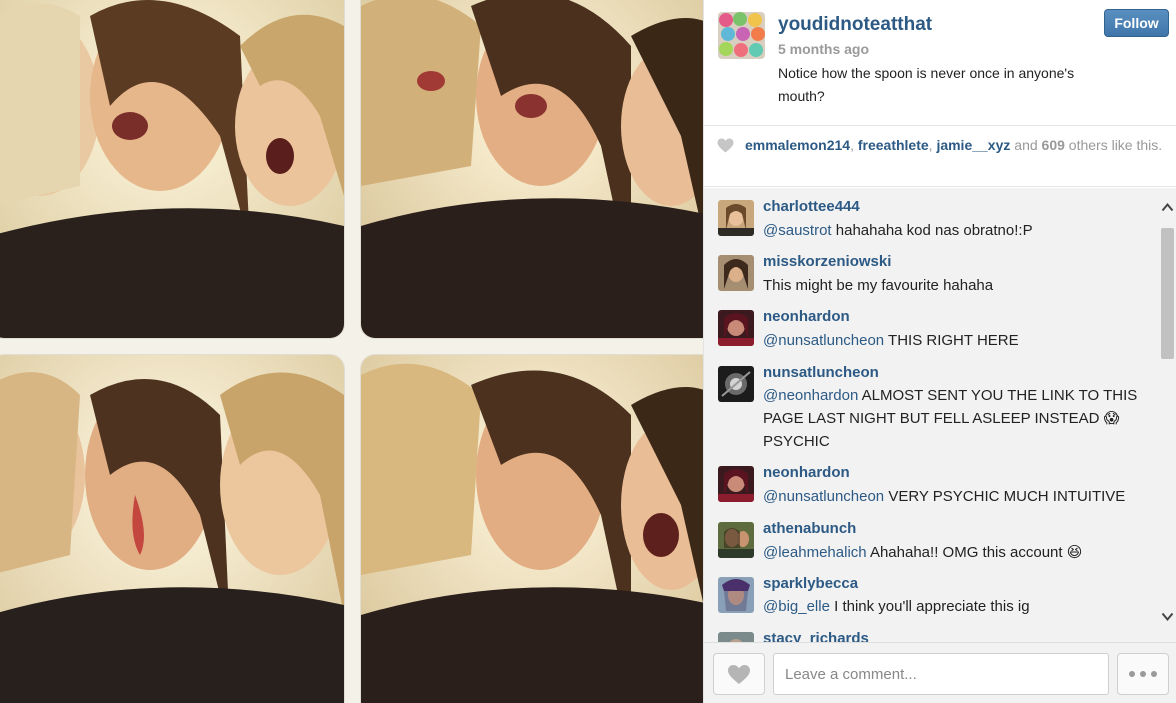 The image size is (1176, 703). I want to click on likes-and: and, so click(1026, 145).